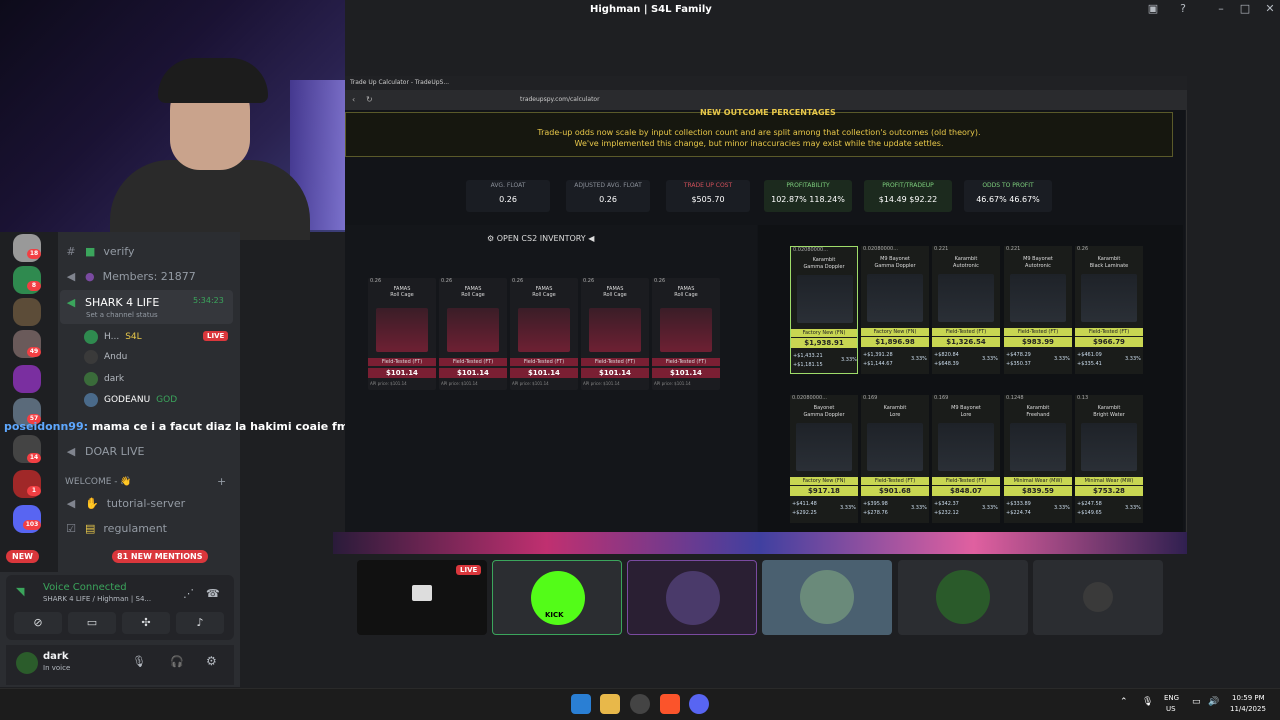 The image size is (1280, 720). What do you see at coordinates (1153, 11) in the screenshot?
I see `screen-icon: ▣` at bounding box center [1153, 11].